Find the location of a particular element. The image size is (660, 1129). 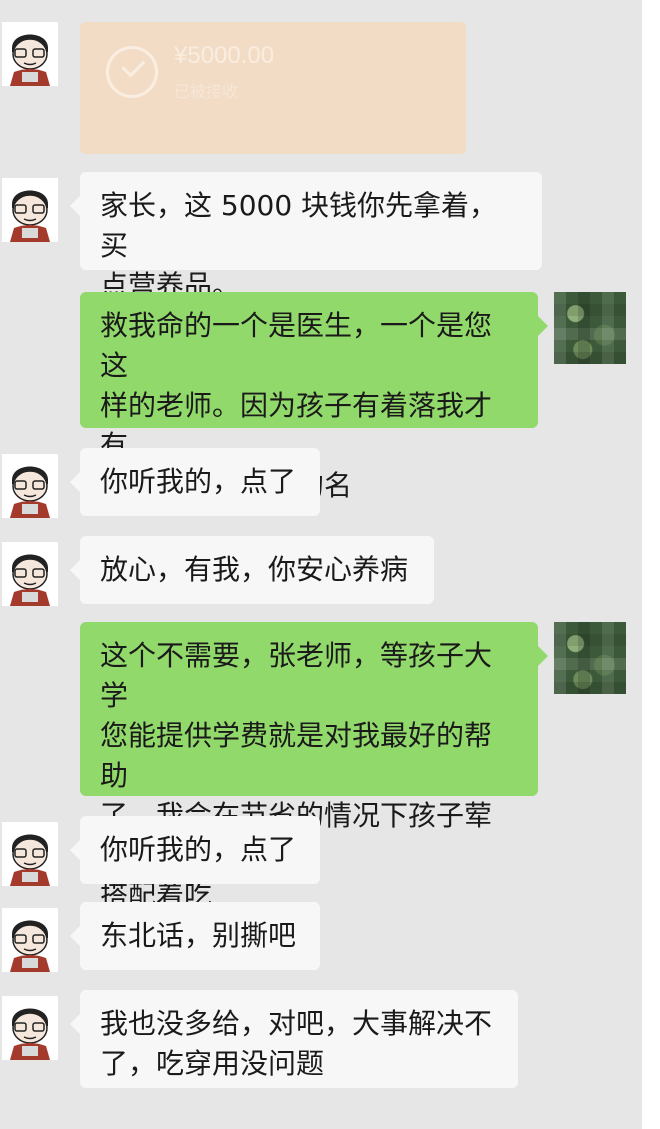

transfer-status: 已被接收 is located at coordinates (206, 91).